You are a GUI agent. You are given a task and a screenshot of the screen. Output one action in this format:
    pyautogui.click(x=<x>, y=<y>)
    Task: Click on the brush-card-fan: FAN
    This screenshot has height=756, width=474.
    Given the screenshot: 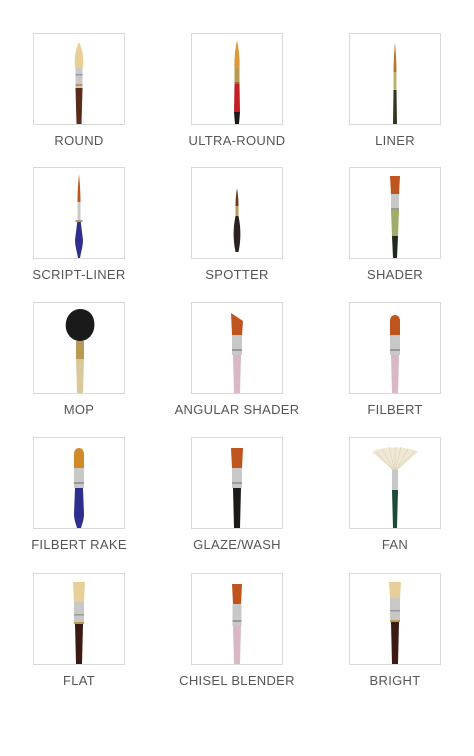 What is the action you would take?
    pyautogui.click(x=395, y=495)
    